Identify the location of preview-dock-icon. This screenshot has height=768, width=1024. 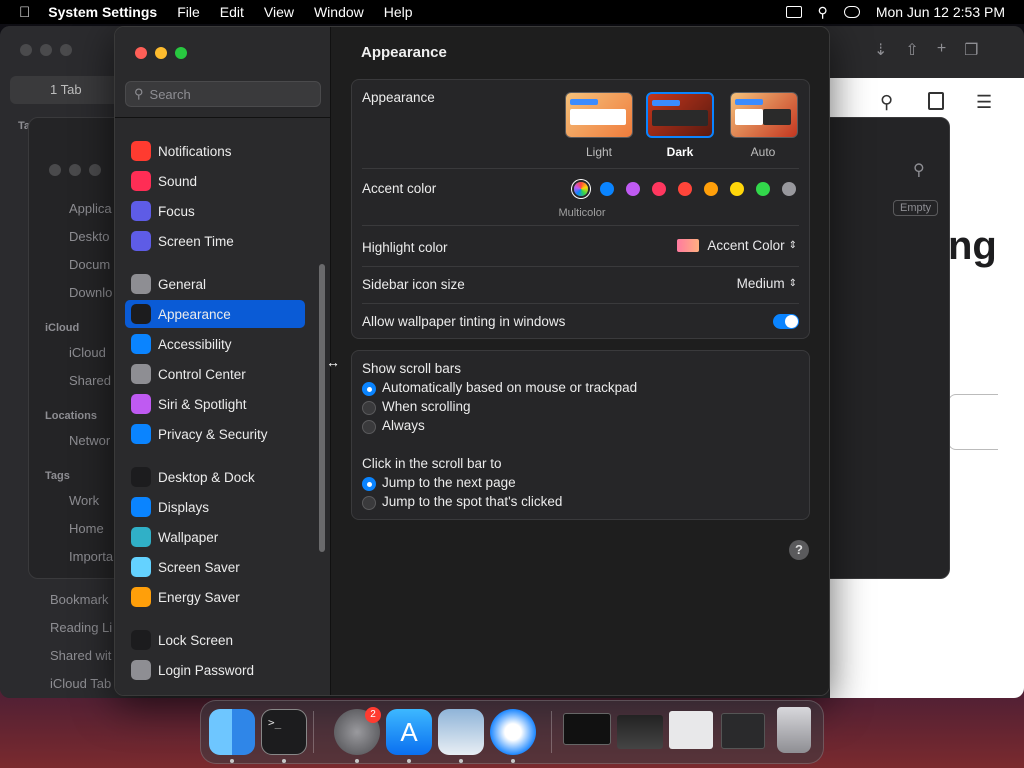
(461, 732).